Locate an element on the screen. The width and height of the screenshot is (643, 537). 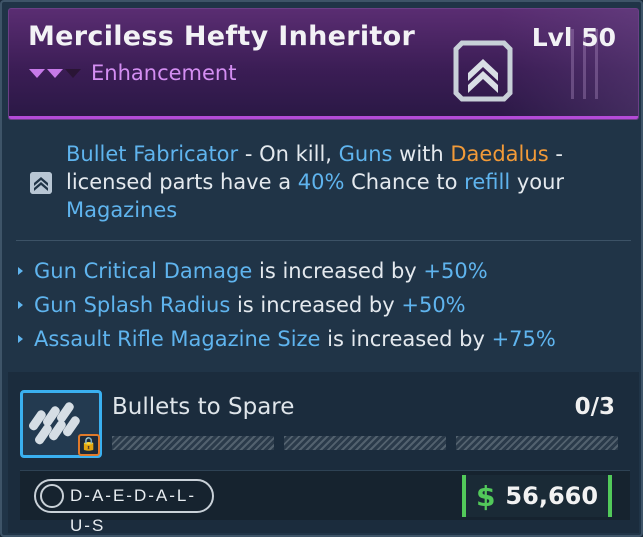
stat-name: Gun Critical Damage is located at coordinates (143, 271).